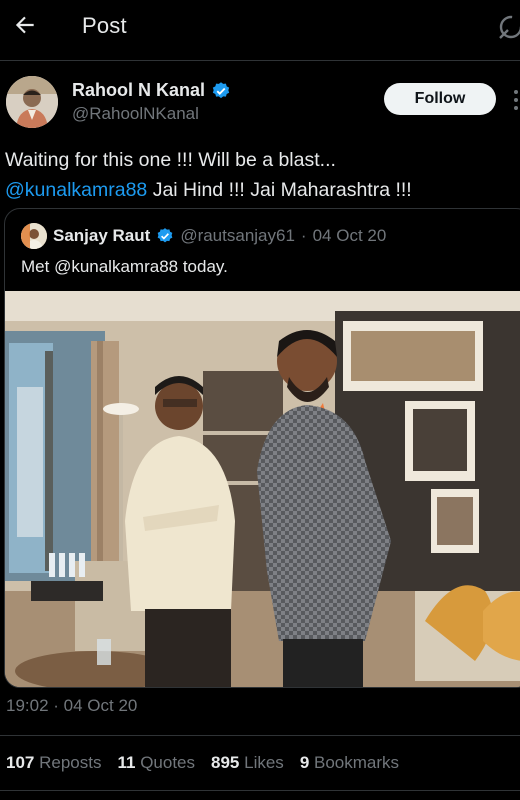 The image size is (520, 800). I want to click on quote-text-prefix: Met, so click(38, 266).